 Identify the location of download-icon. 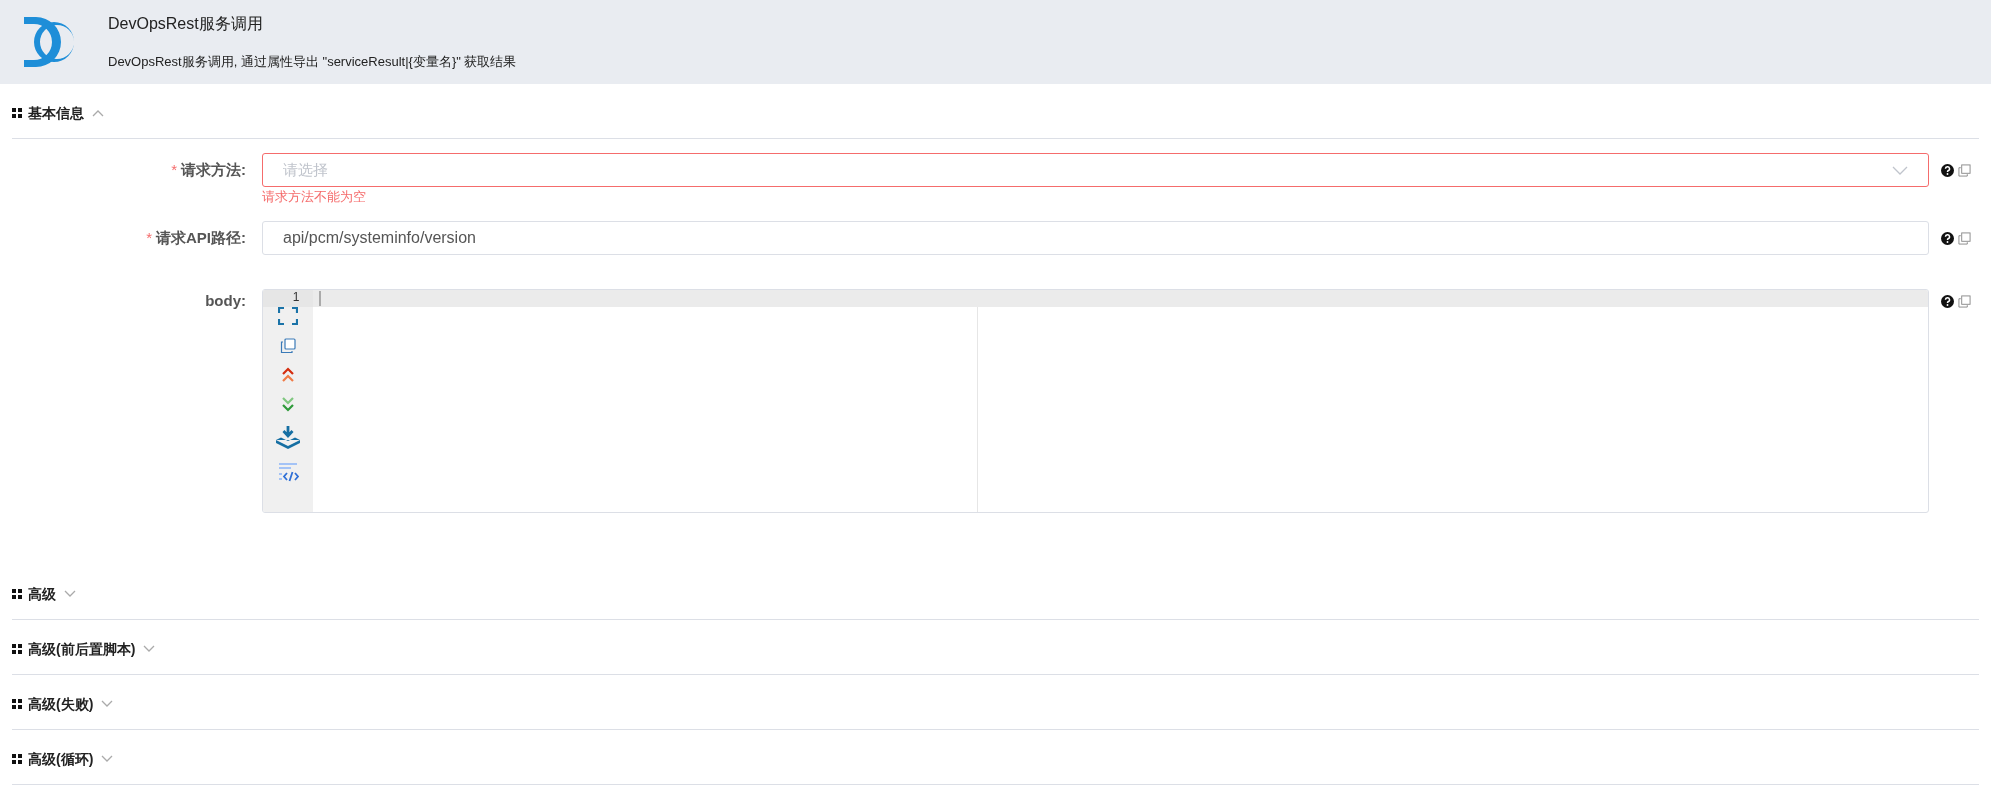
(288, 437).